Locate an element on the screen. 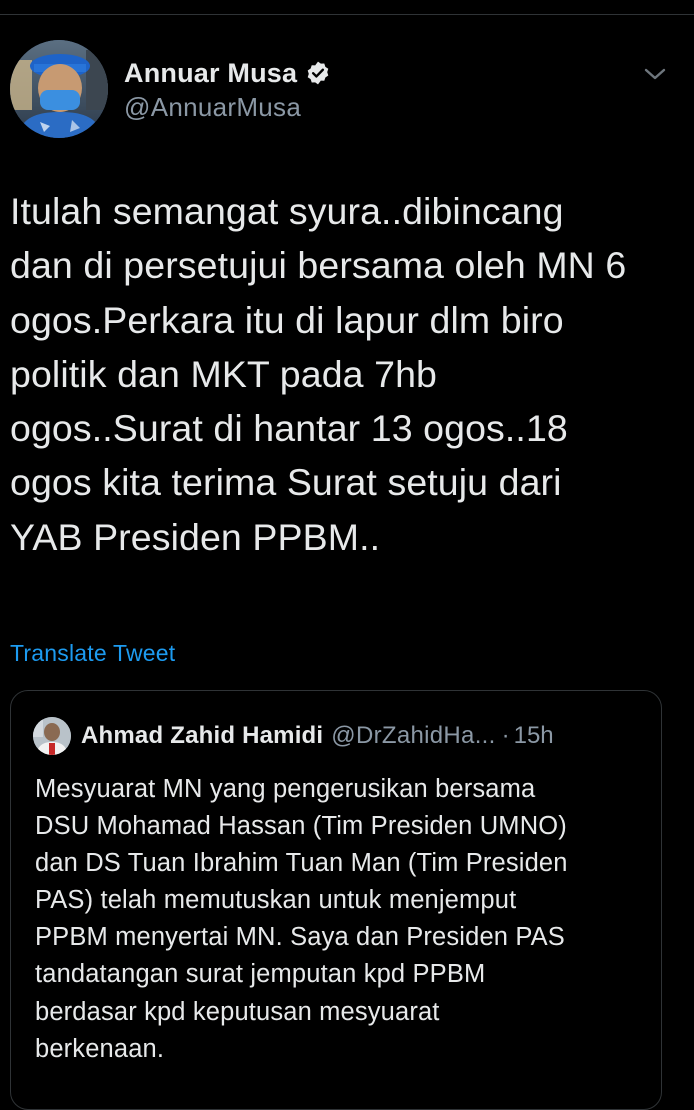 The width and height of the screenshot is (694, 1110). top-divider is located at coordinates (347, 14).